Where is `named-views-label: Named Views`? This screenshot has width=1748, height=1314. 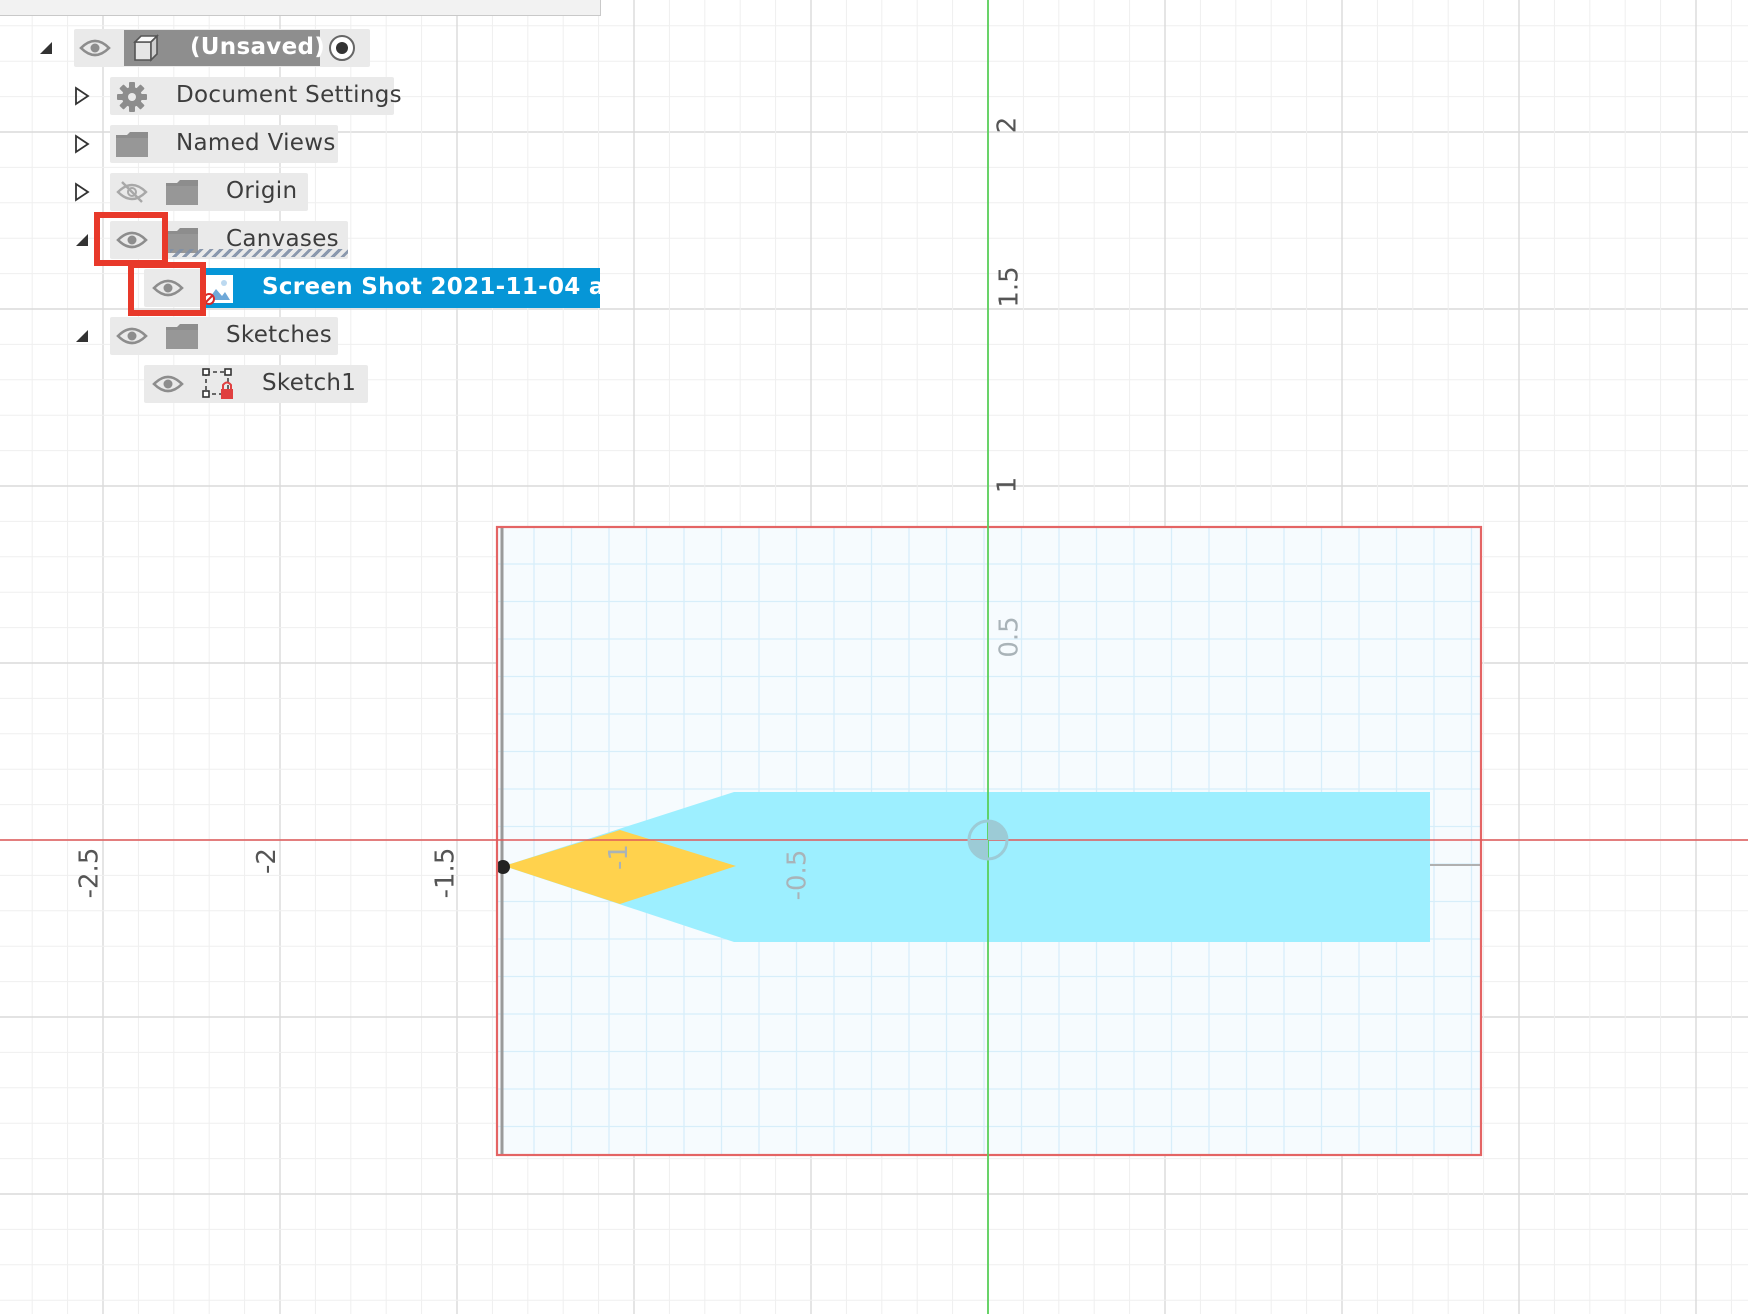
named-views-label: Named Views is located at coordinates (256, 143).